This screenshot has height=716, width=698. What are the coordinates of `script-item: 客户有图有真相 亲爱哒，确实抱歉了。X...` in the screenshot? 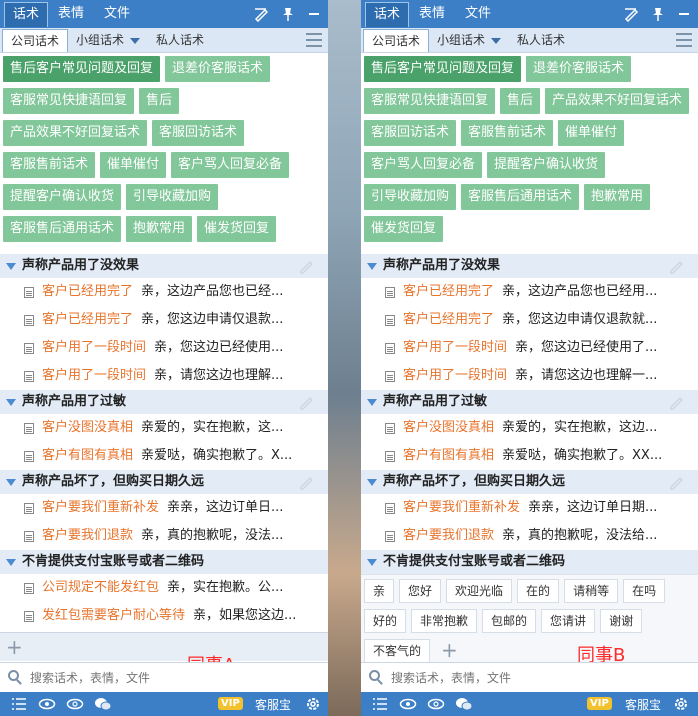 It's located at (164, 456).